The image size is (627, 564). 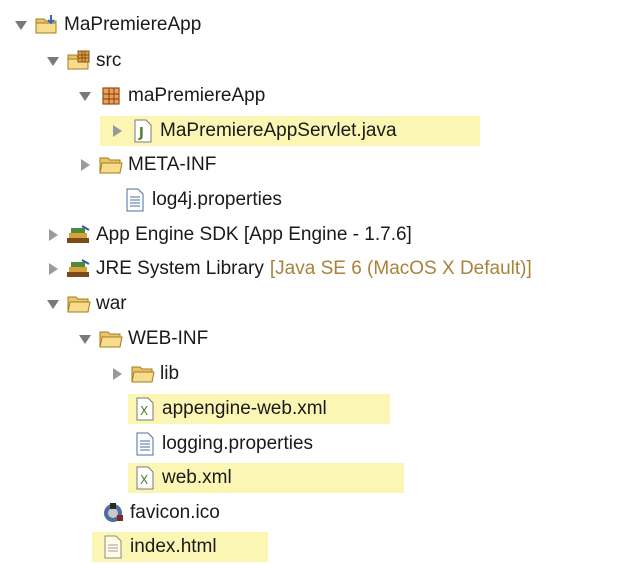 What do you see at coordinates (141, 133) in the screenshot?
I see `svg-text: J` at bounding box center [141, 133].